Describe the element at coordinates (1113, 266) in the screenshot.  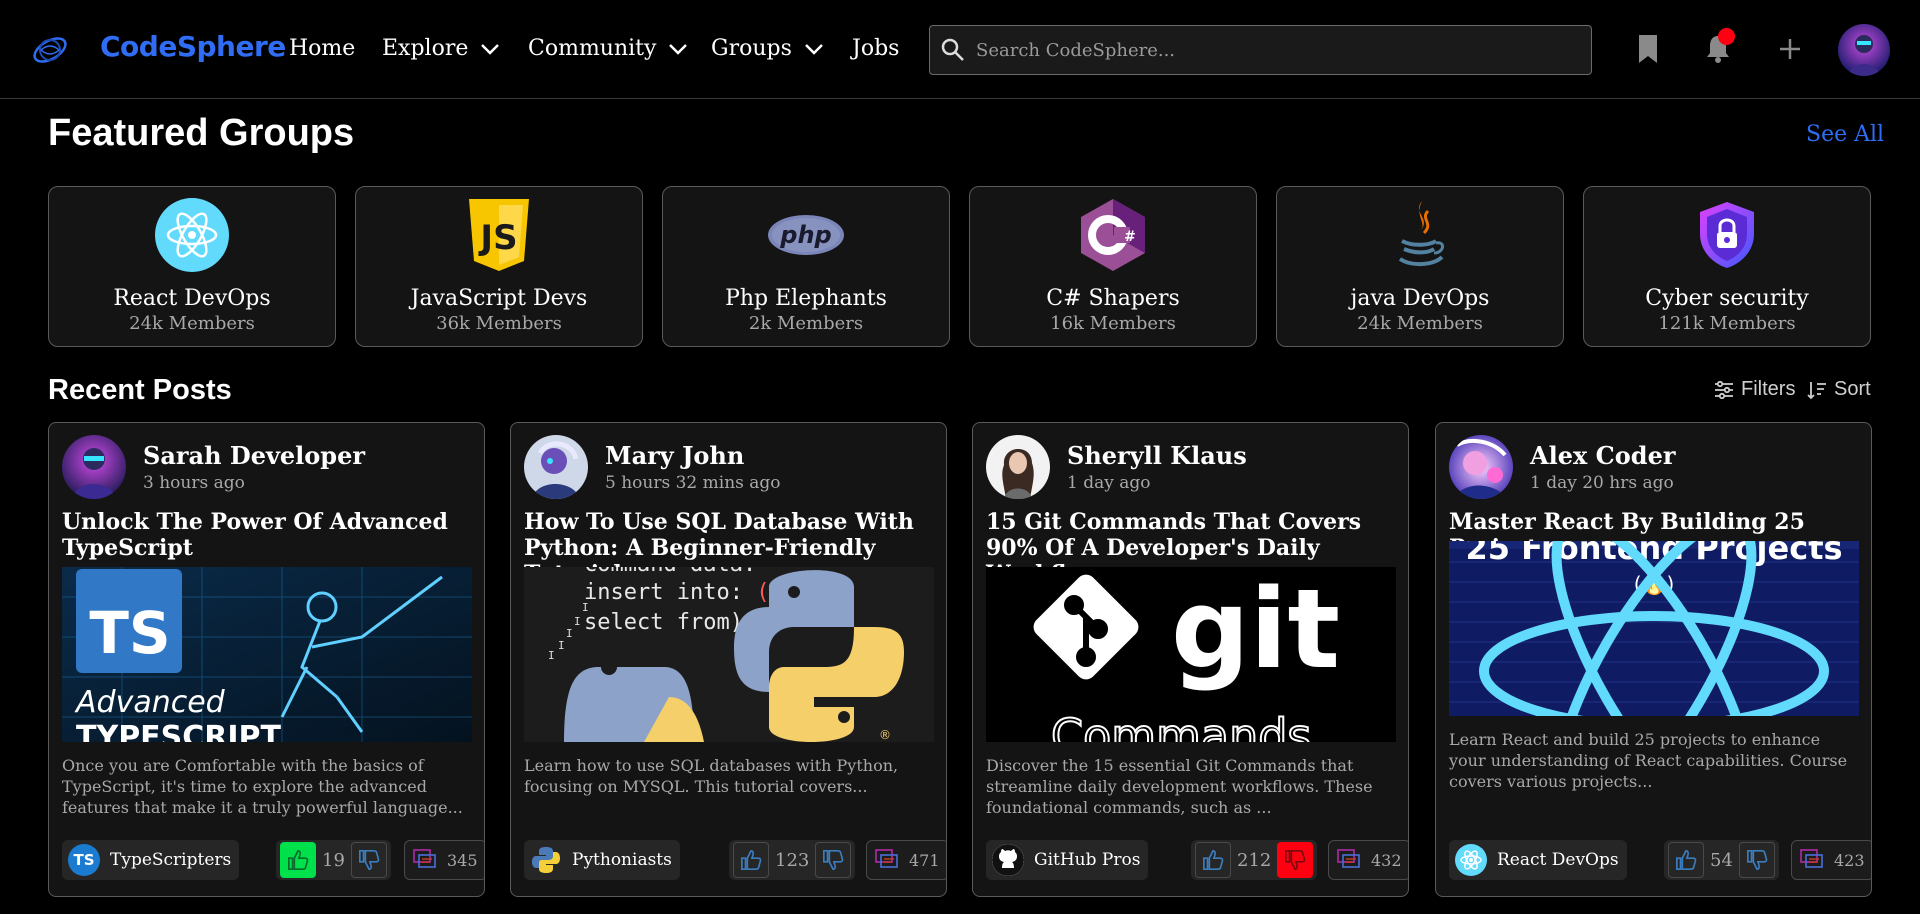
I see `group-card: # C# Shapers 16k Members` at that location.